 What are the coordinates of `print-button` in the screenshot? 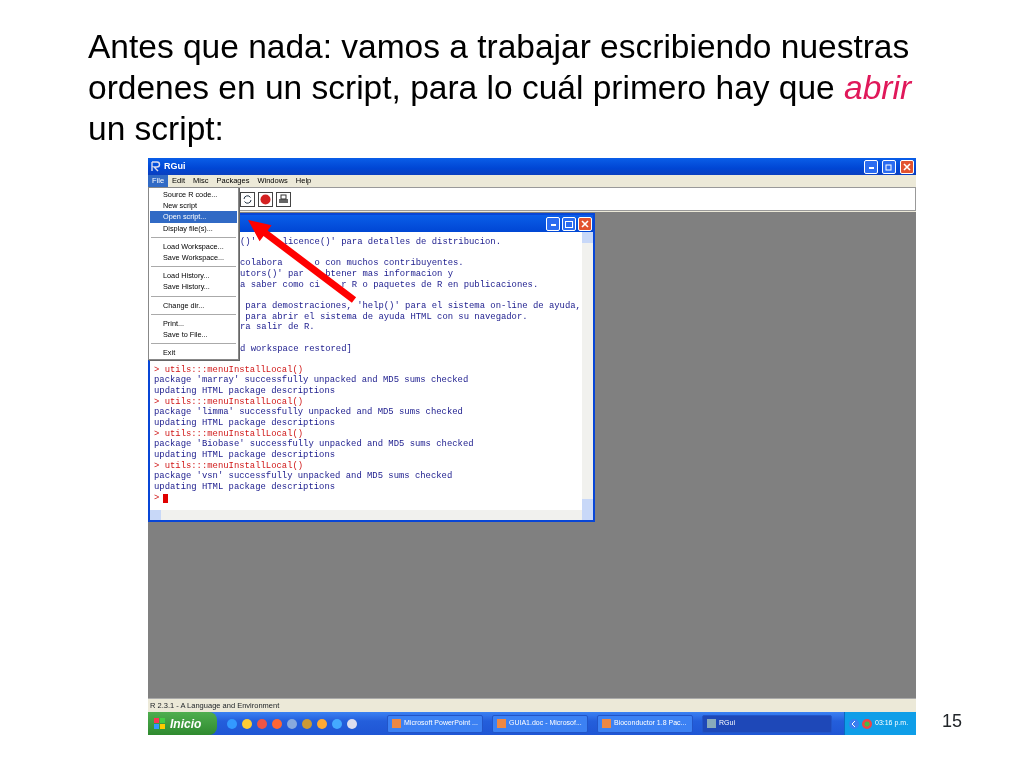 It's located at (283, 199).